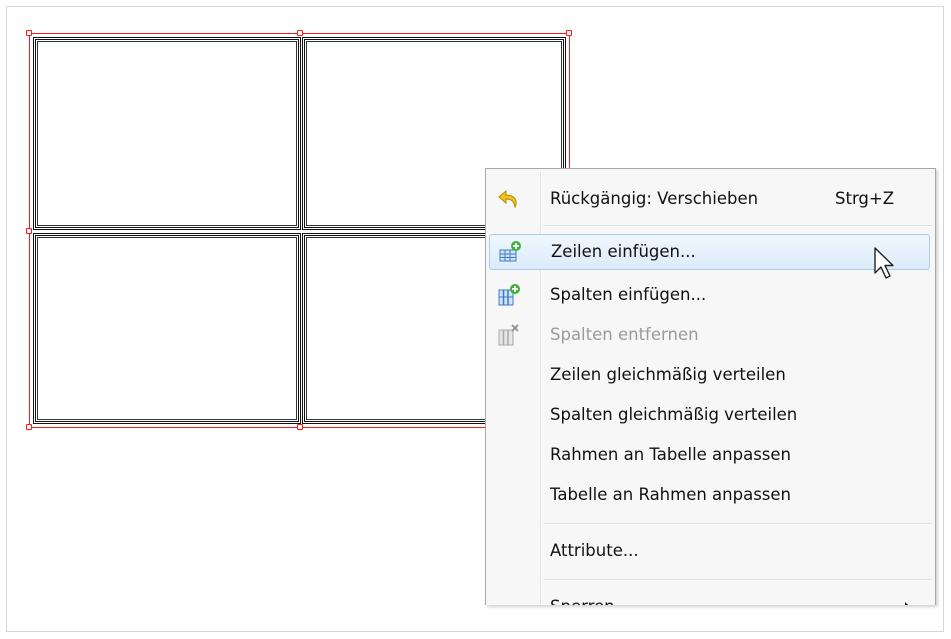 The image size is (951, 639). I want to click on menu-item-lock: Sperren, so click(709, 597).